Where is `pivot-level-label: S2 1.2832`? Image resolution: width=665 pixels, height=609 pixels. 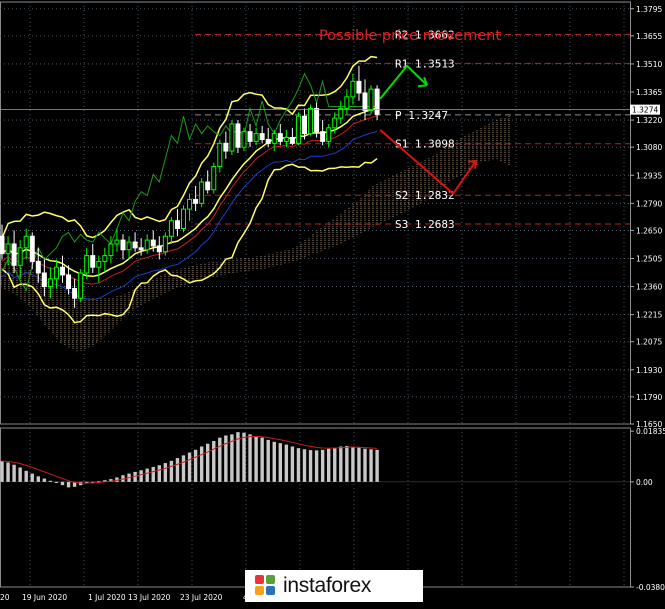
pivot-level-label: S2 1.2832 is located at coordinates (425, 195).